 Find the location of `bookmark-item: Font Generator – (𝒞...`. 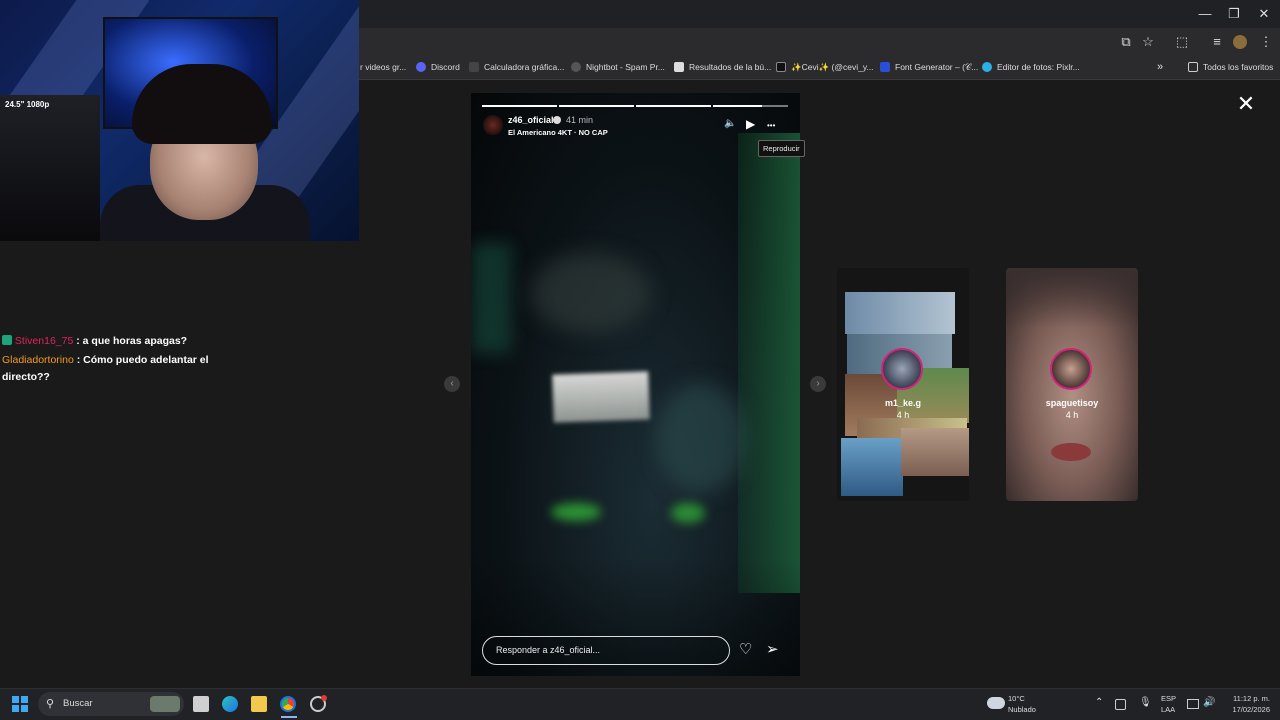

bookmark-item: Font Generator – (𝒞... is located at coordinates (929, 67).